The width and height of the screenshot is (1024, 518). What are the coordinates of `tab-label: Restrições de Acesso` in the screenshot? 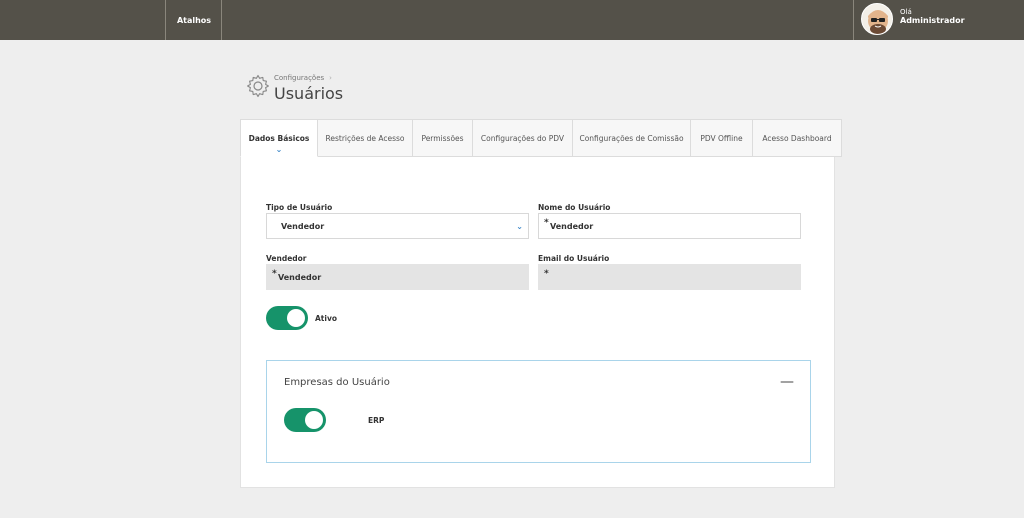 It's located at (365, 138).